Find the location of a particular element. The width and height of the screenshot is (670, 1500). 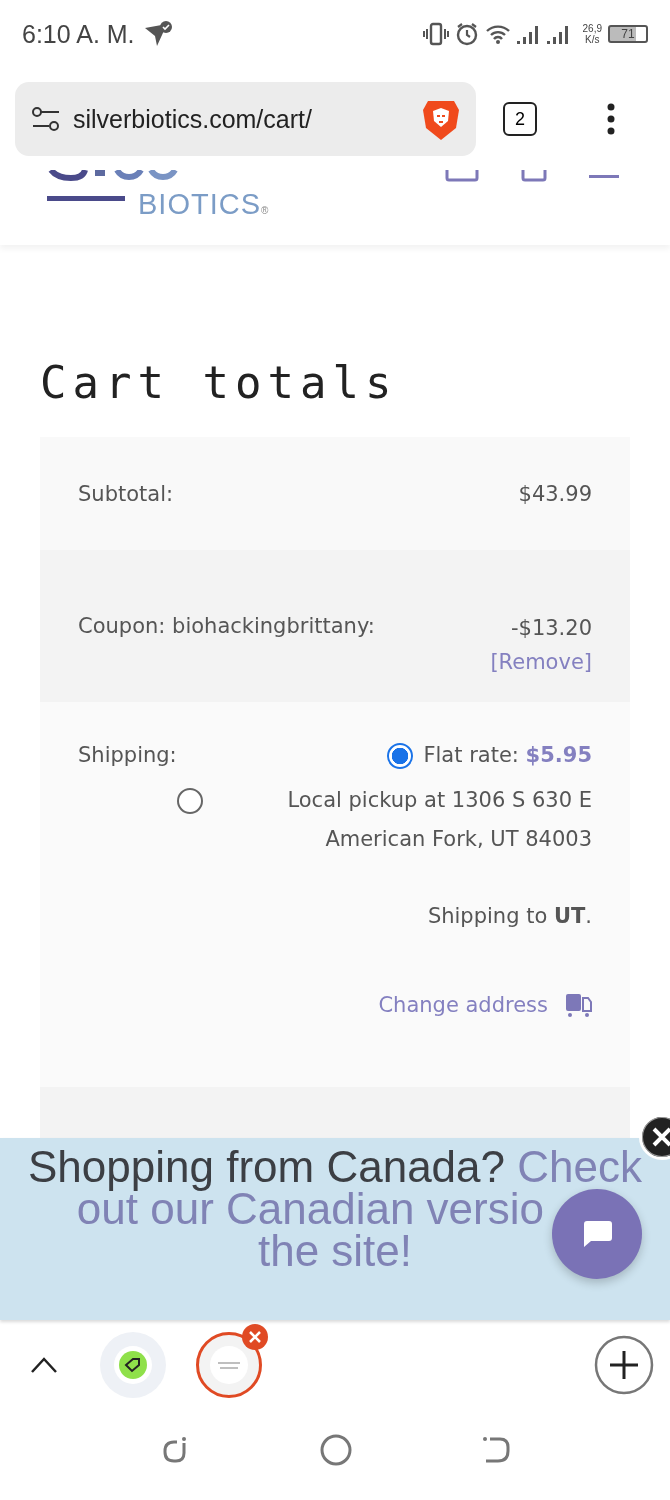

shipping-destination: Shipping to UT. is located at coordinates (509, 916).